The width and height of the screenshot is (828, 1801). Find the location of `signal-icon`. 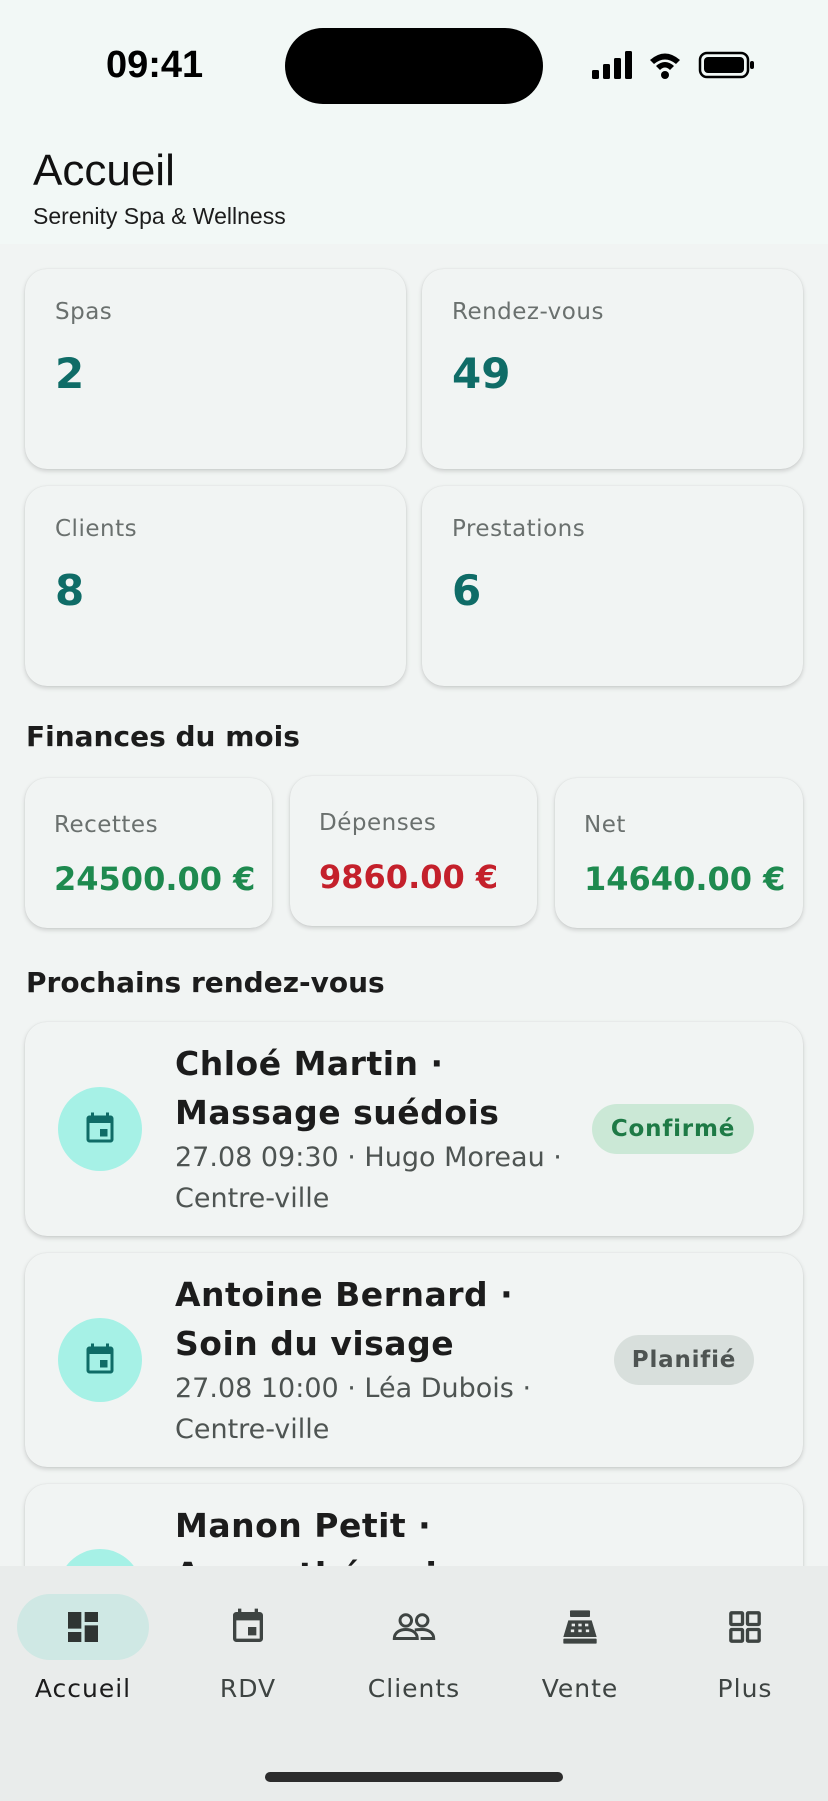

signal-icon is located at coordinates (612, 65).